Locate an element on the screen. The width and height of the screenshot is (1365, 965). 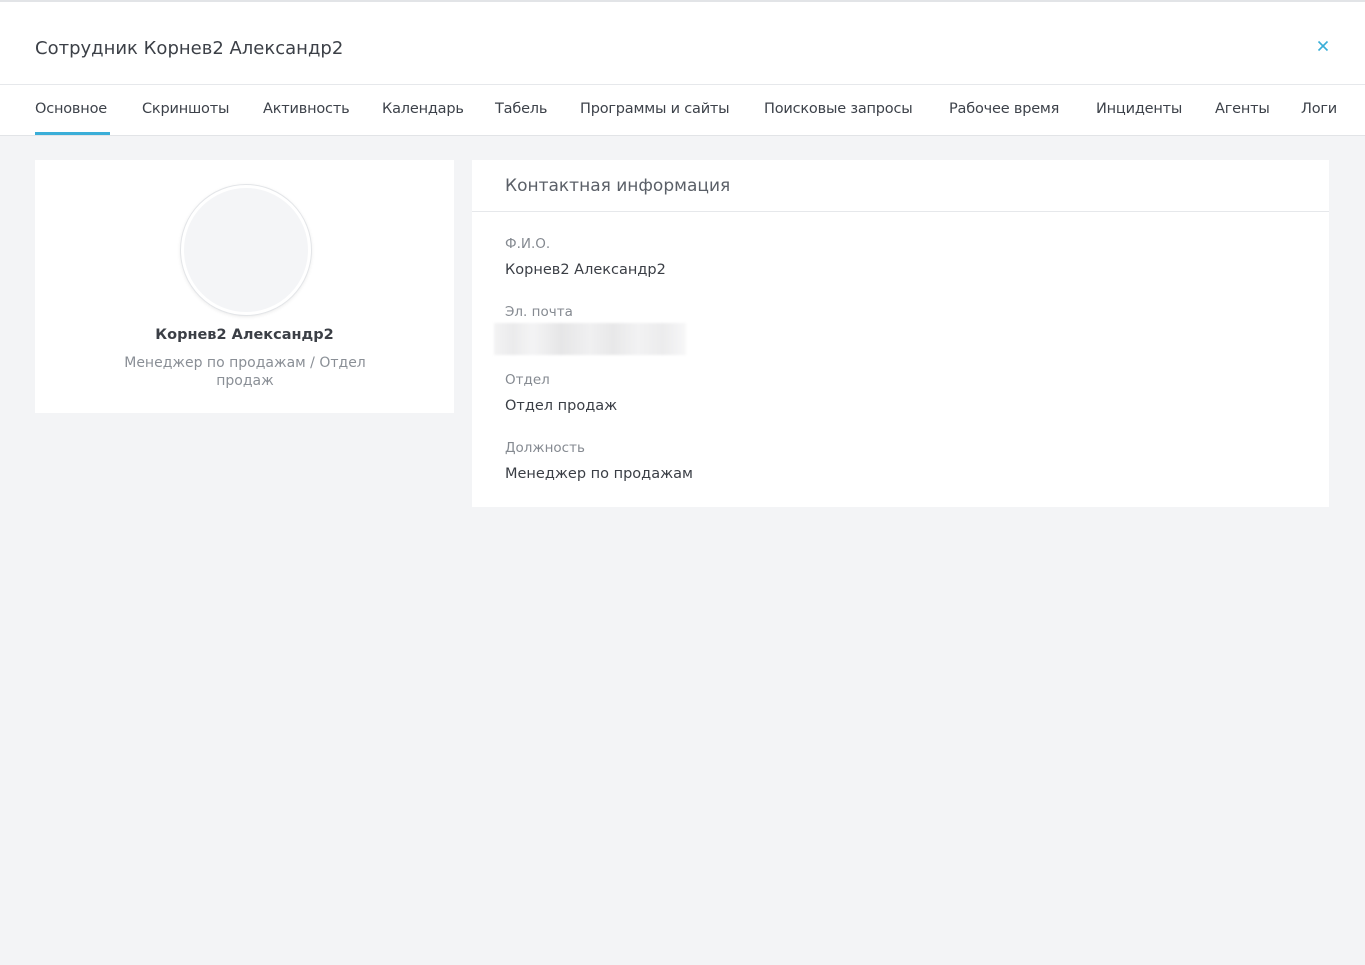
tab-search-queries: Поисковые запросы is located at coordinates (838, 109).